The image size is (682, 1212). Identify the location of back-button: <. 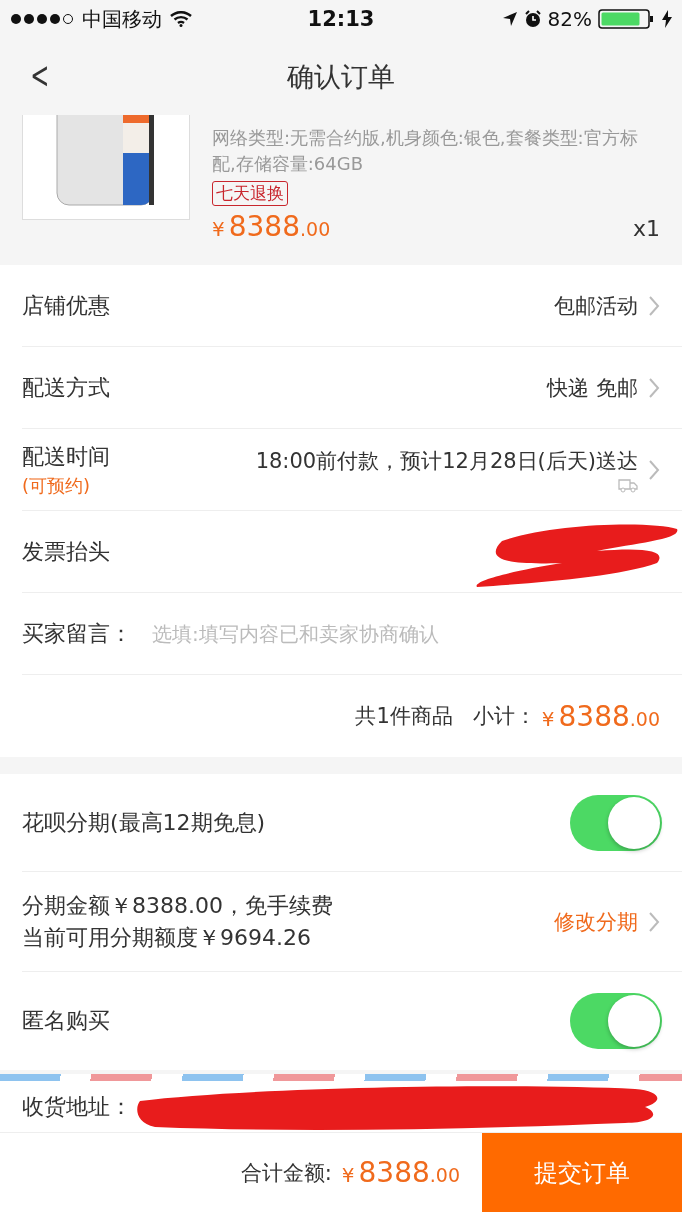
(40, 75).